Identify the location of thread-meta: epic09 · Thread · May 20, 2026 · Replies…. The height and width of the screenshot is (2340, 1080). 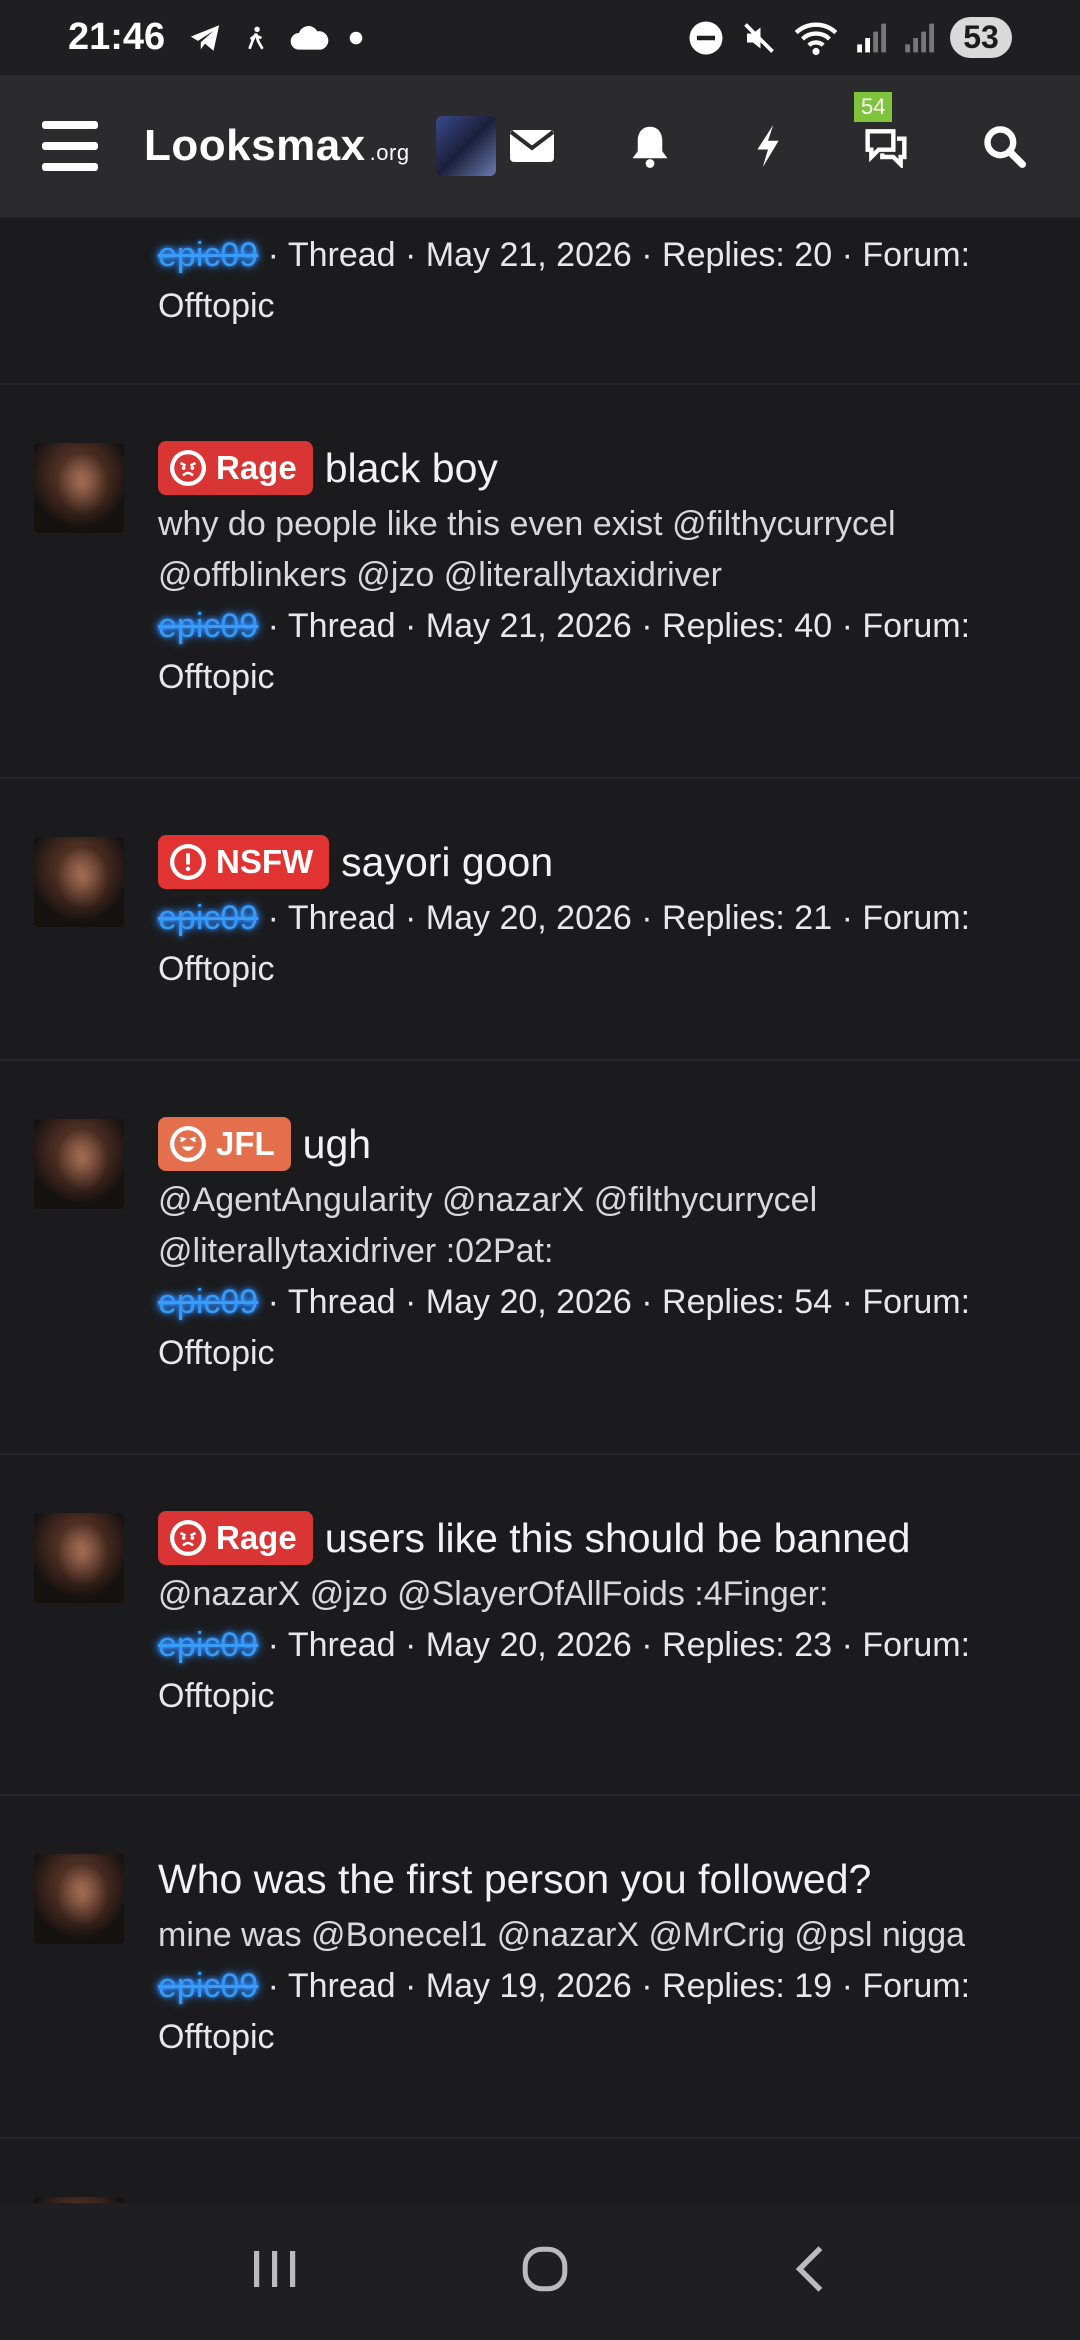
(564, 1670).